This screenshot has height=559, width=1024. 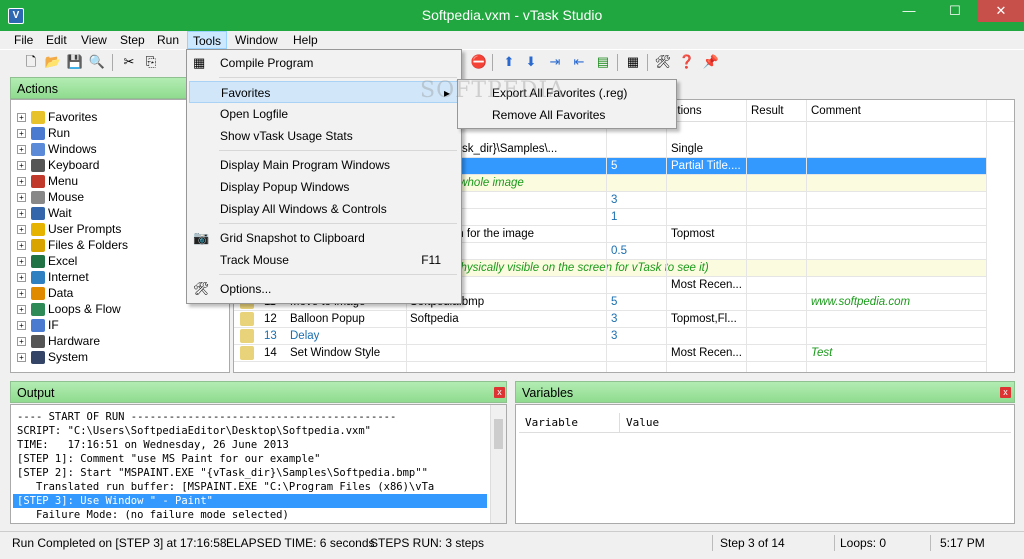 What do you see at coordinates (38, 325) in the screenshot?
I see `tree-item: + IF` at bounding box center [38, 325].